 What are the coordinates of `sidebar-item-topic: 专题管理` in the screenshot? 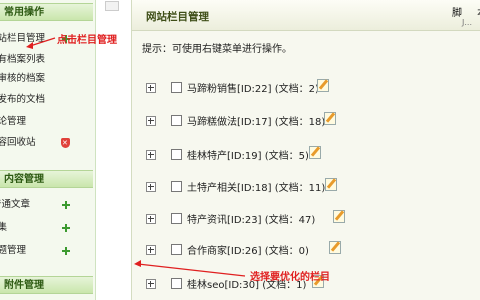 It's located at (45, 251).